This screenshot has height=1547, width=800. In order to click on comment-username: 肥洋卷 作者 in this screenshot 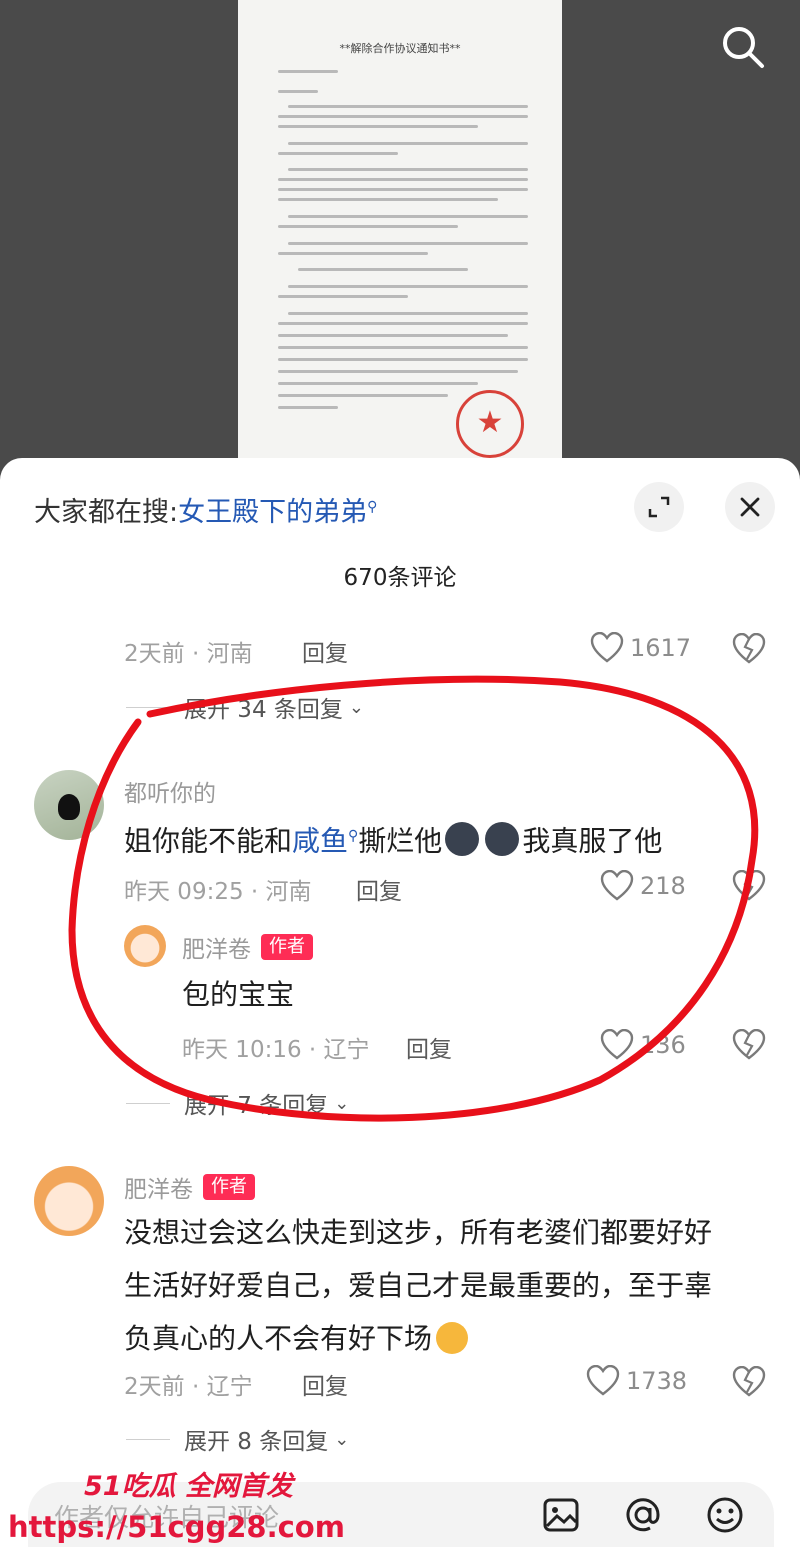, I will do `click(189, 1187)`.